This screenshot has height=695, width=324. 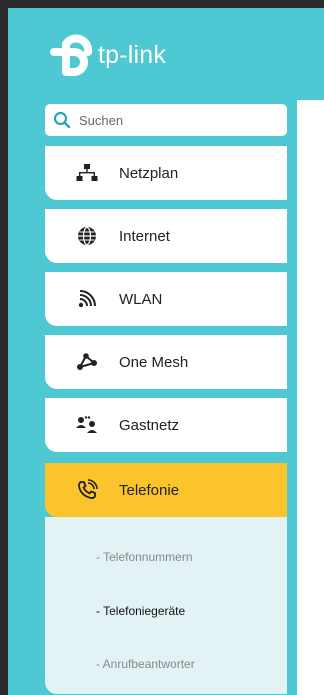 What do you see at coordinates (87, 425) in the screenshot?
I see `guest-network-icon` at bounding box center [87, 425].